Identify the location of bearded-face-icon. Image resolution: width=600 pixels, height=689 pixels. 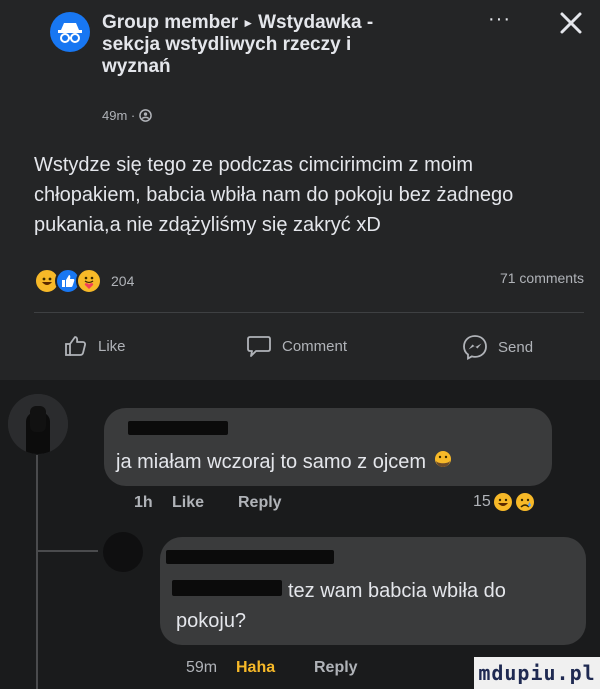
(443, 464).